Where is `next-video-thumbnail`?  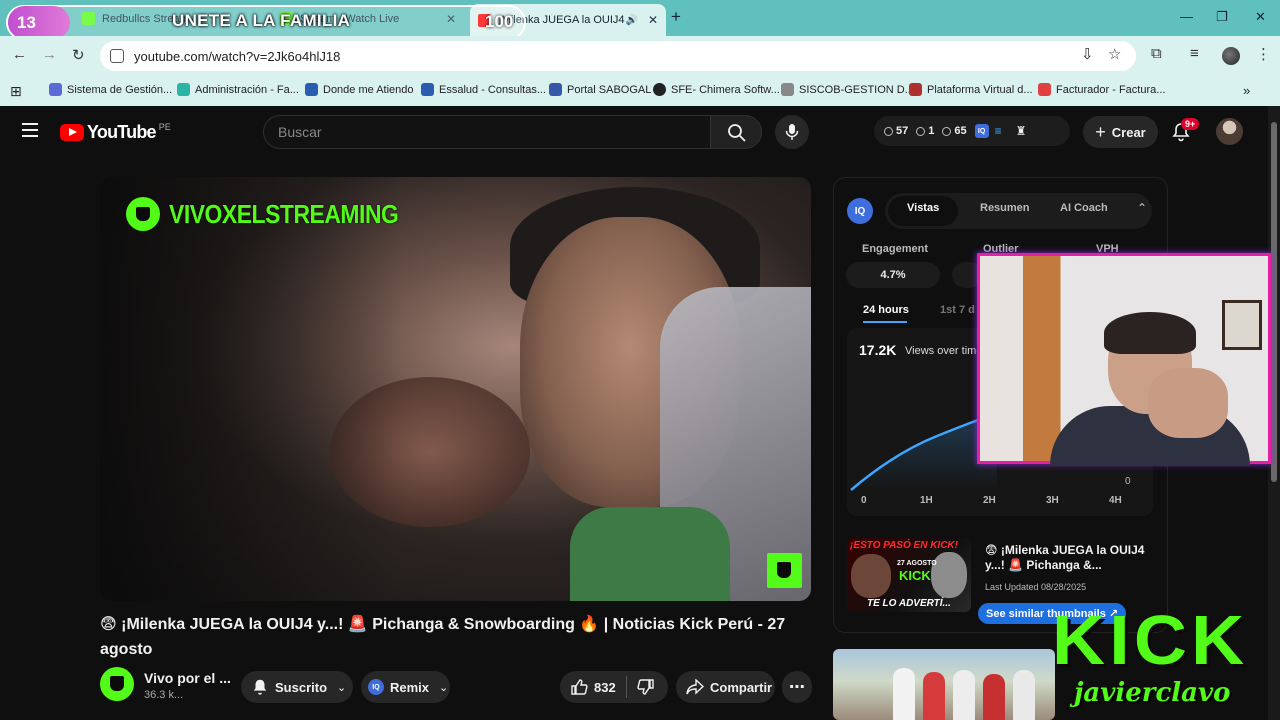
next-video-thumbnail is located at coordinates (944, 684).